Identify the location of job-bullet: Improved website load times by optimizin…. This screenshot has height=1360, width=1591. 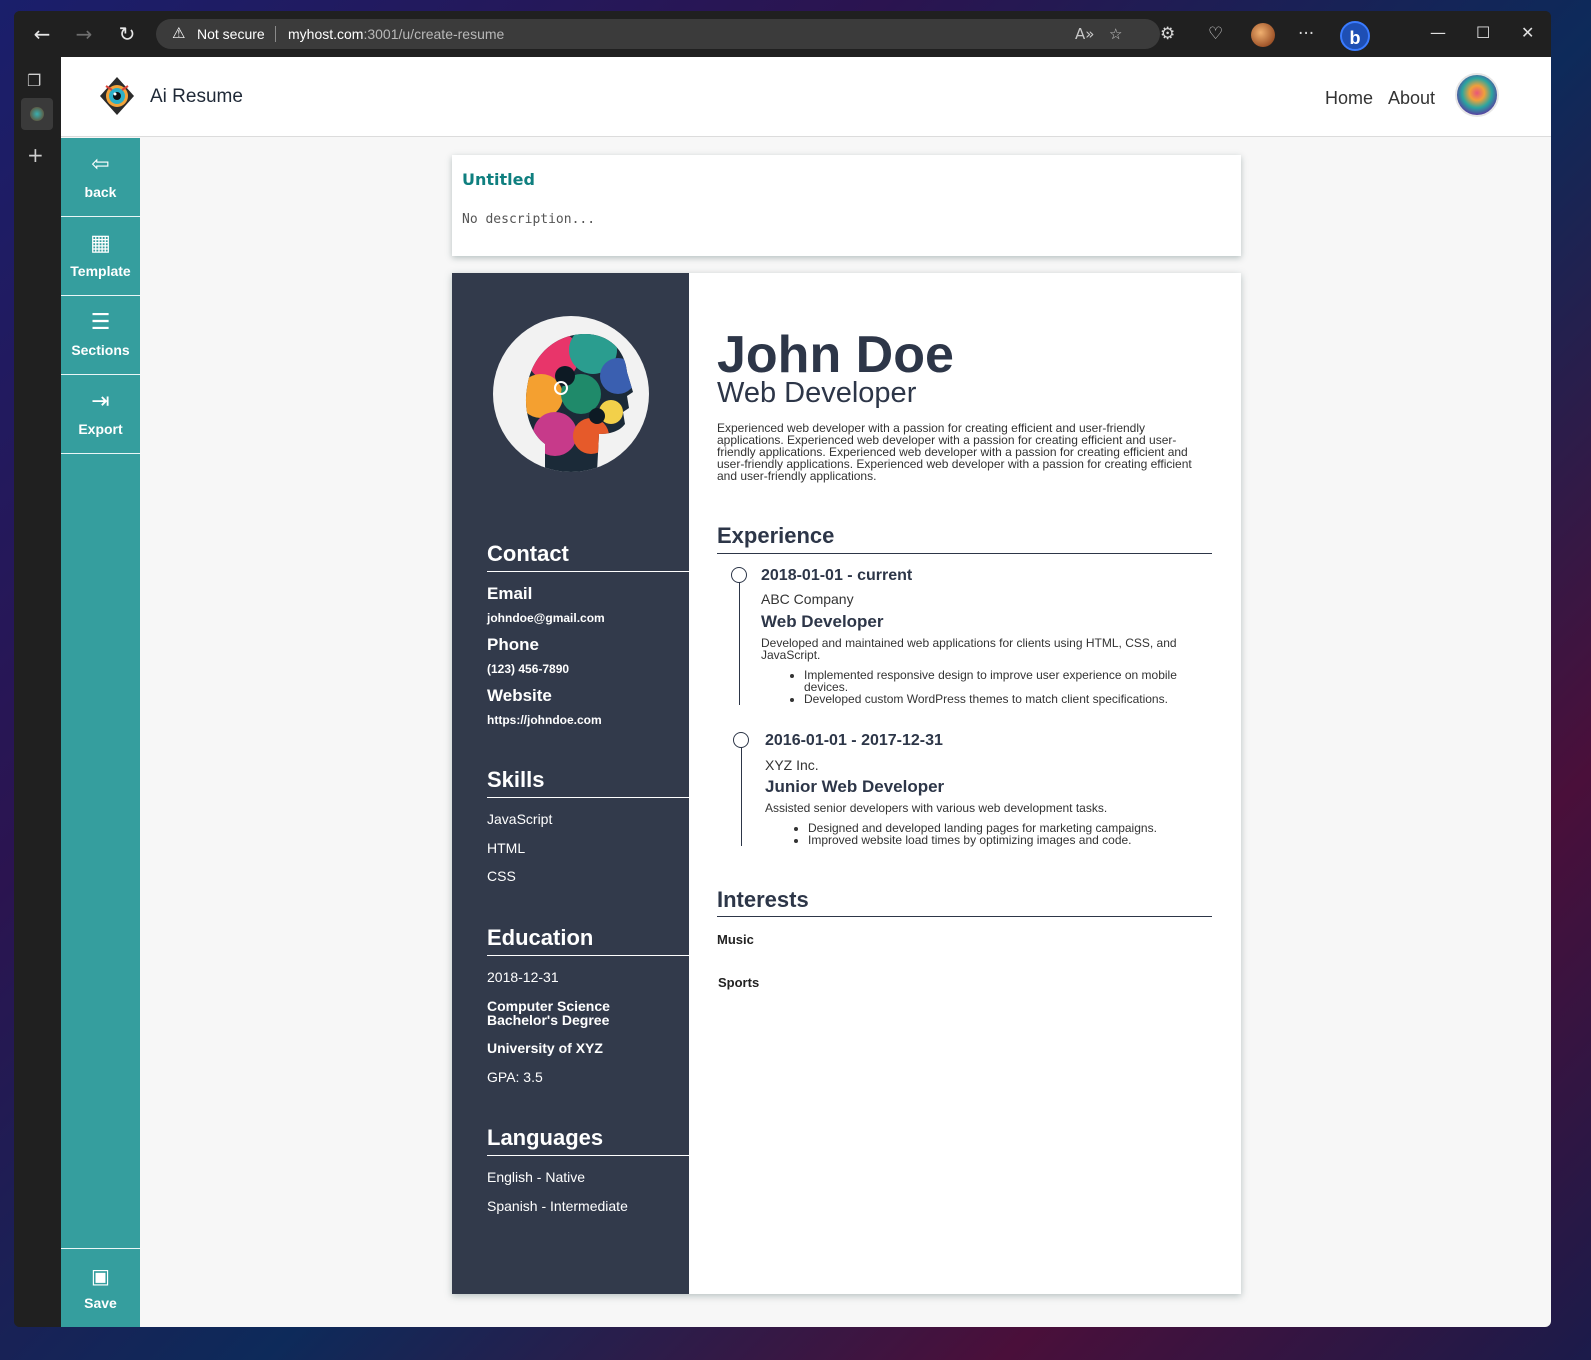
(1008, 840).